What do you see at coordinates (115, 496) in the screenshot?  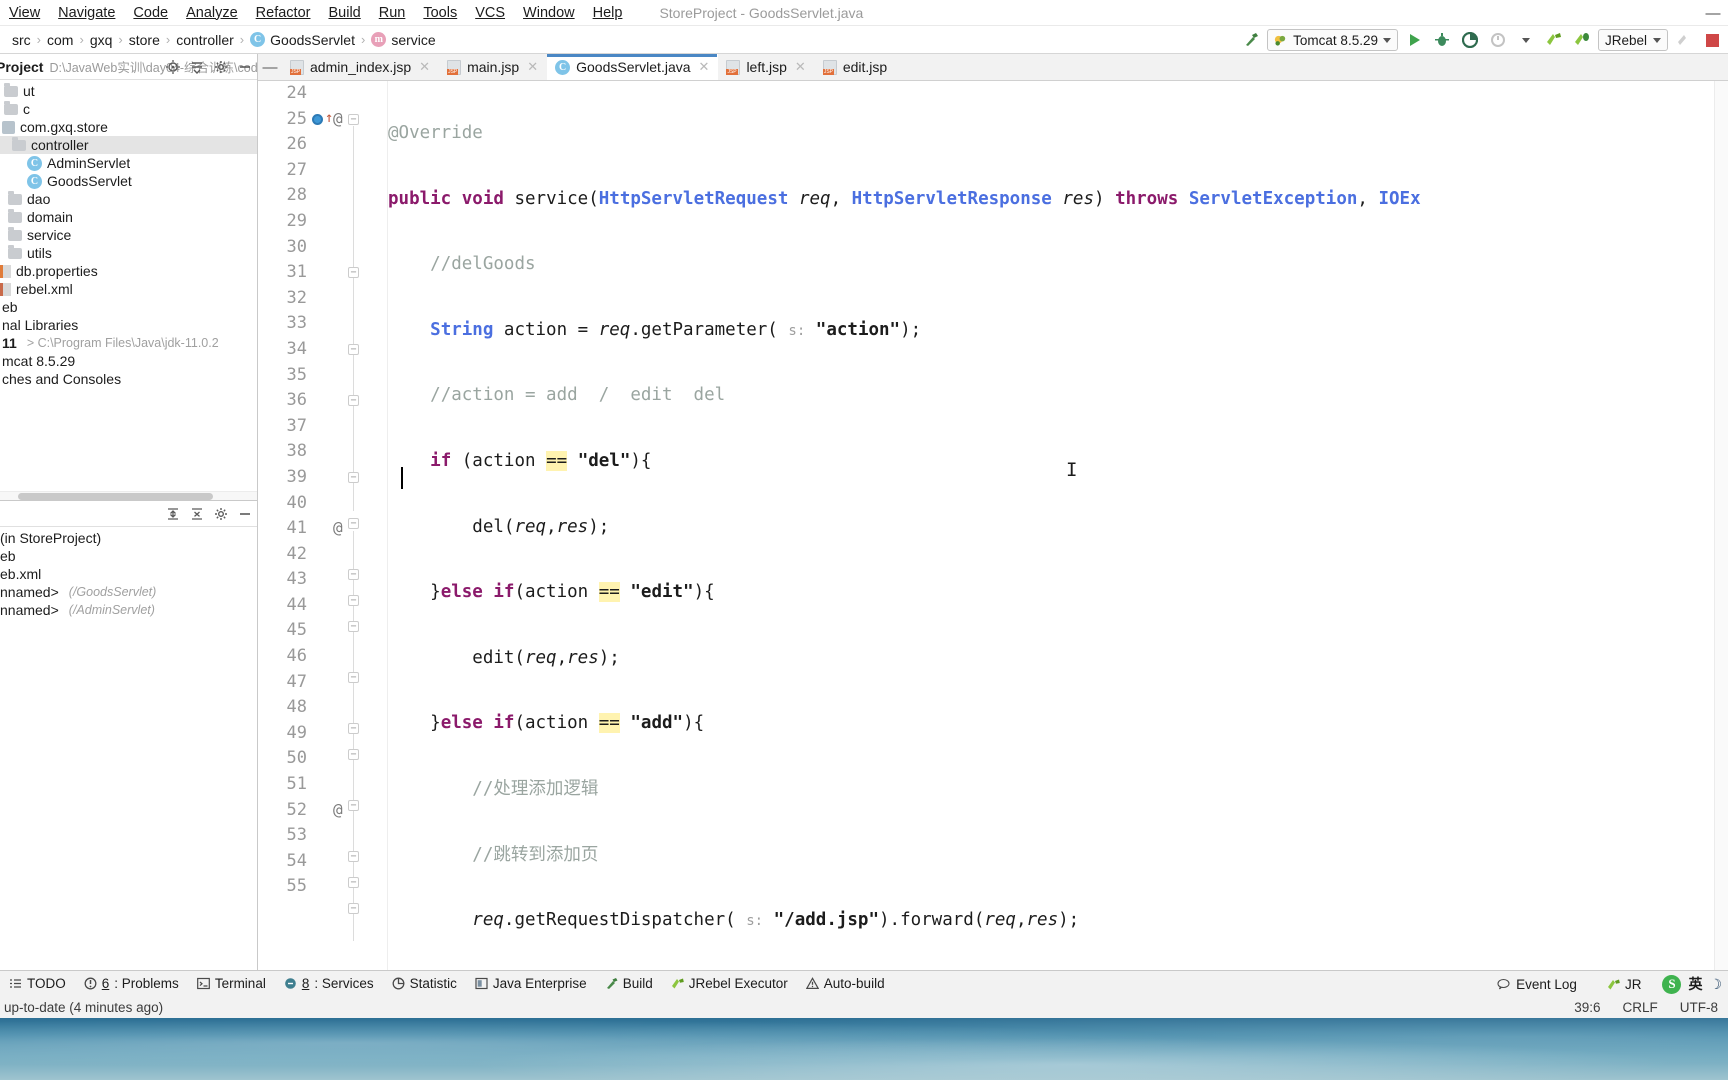 I see `scrollbar-thumb` at bounding box center [115, 496].